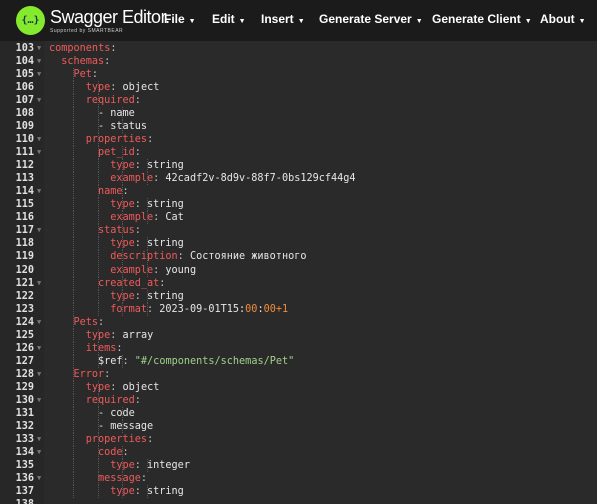 The image size is (597, 504). I want to click on code-line: 117 ▼ status:, so click(298, 231).